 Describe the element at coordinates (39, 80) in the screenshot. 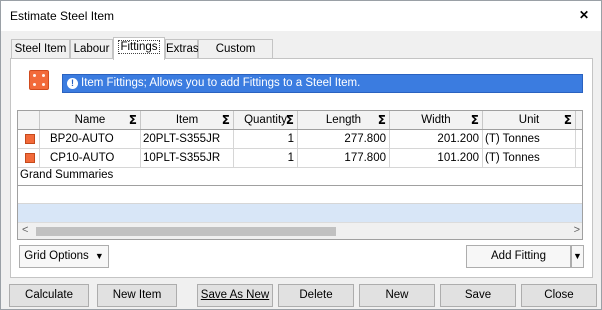

I see `fitting-plate-icon` at that location.